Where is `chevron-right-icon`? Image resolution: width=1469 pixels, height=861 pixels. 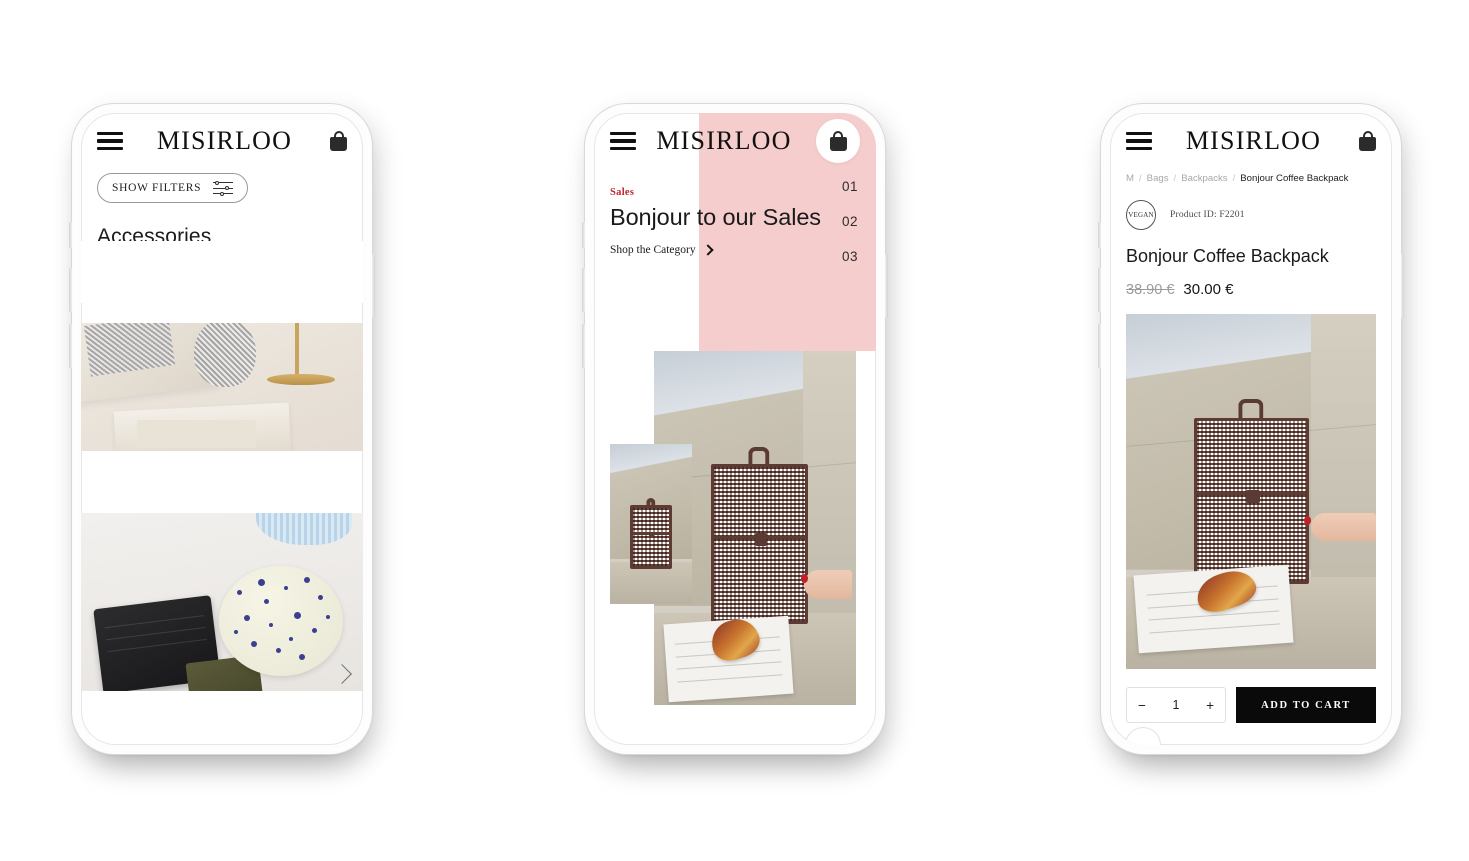 chevron-right-icon is located at coordinates (707, 250).